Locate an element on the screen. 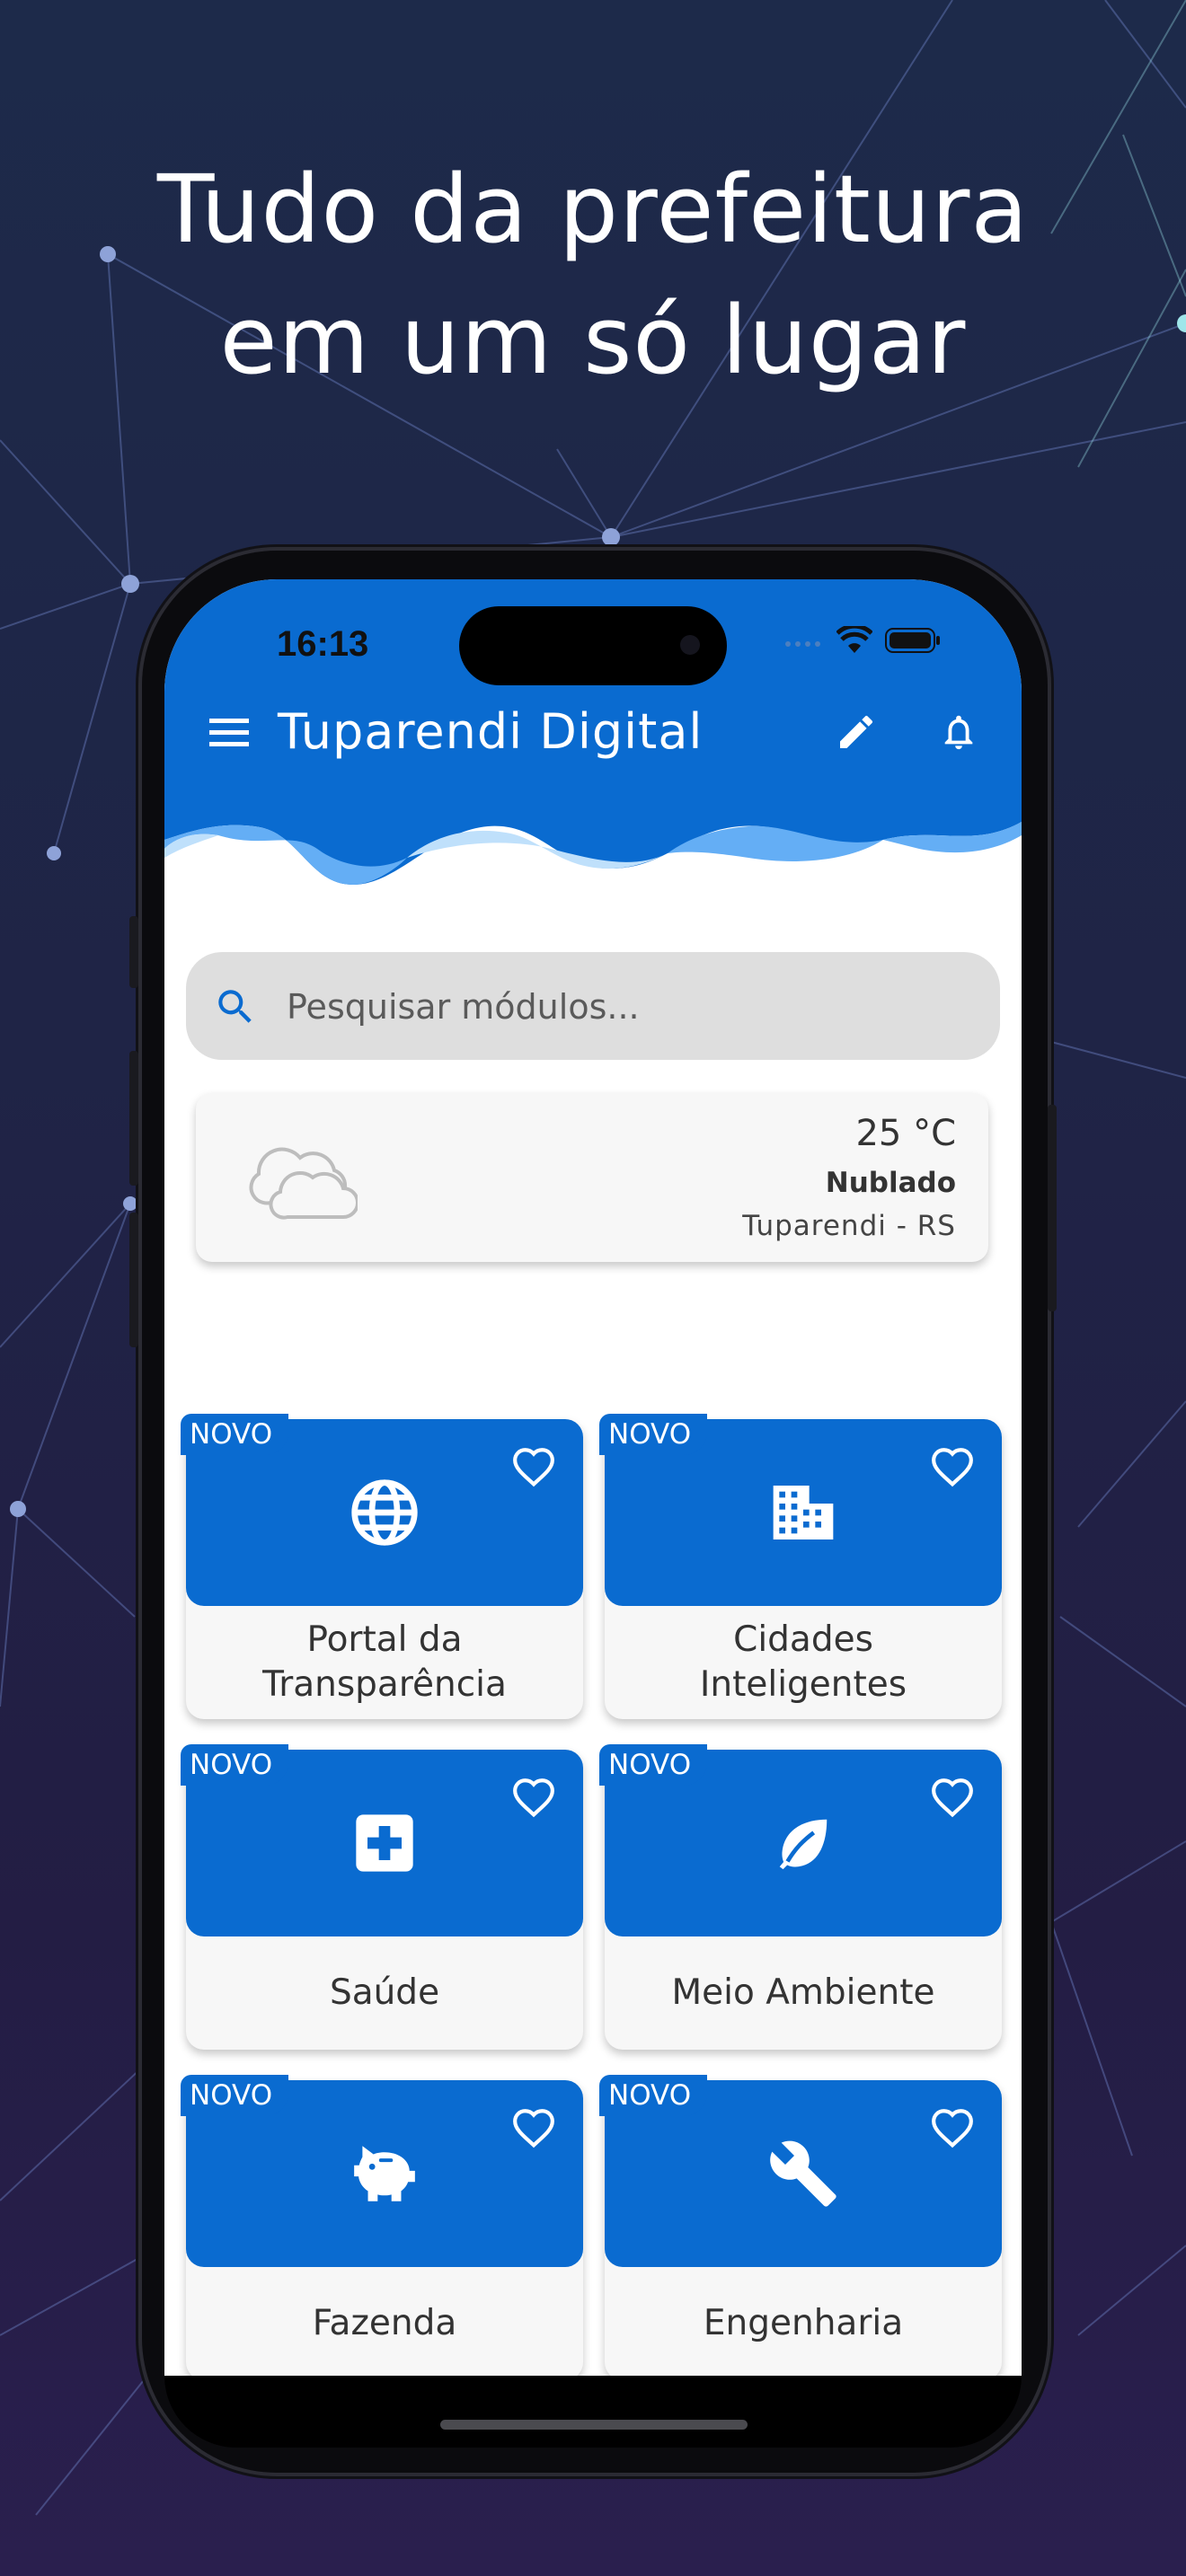  bell-icon is located at coordinates (958, 732).